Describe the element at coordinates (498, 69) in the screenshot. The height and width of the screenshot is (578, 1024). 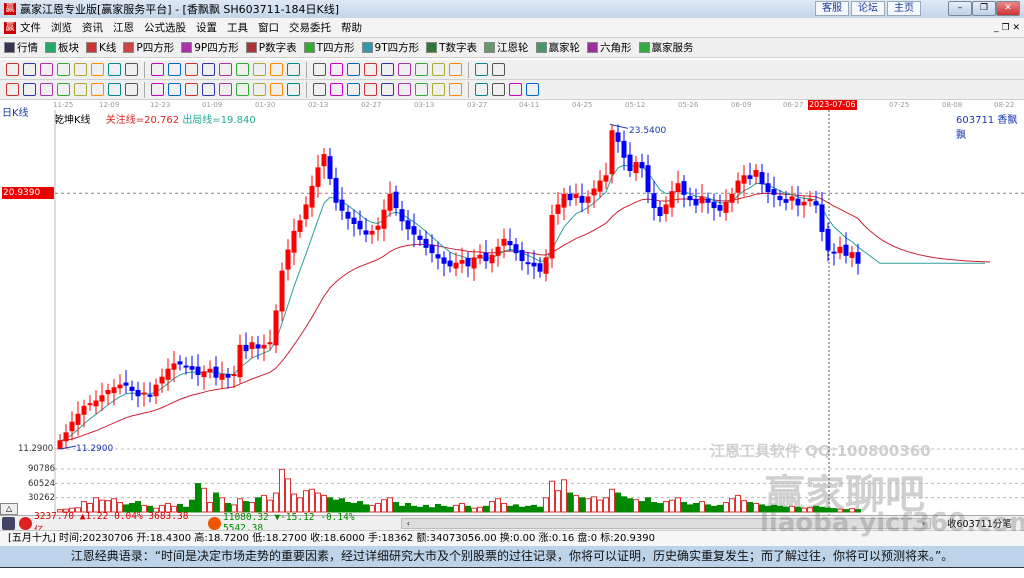
I see `network-icon` at that location.